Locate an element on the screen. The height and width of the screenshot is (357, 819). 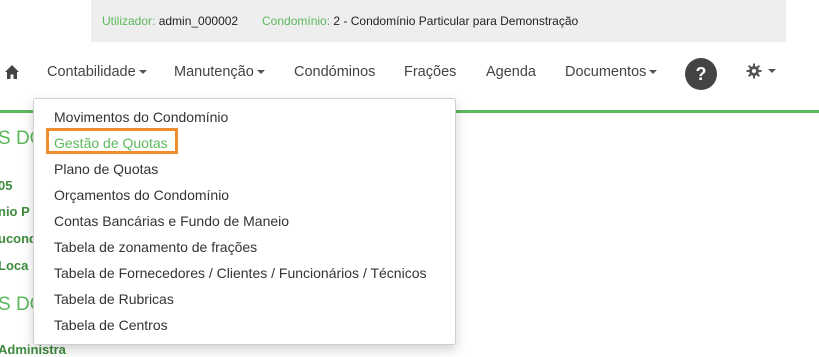
settings-menu is located at coordinates (761, 73).